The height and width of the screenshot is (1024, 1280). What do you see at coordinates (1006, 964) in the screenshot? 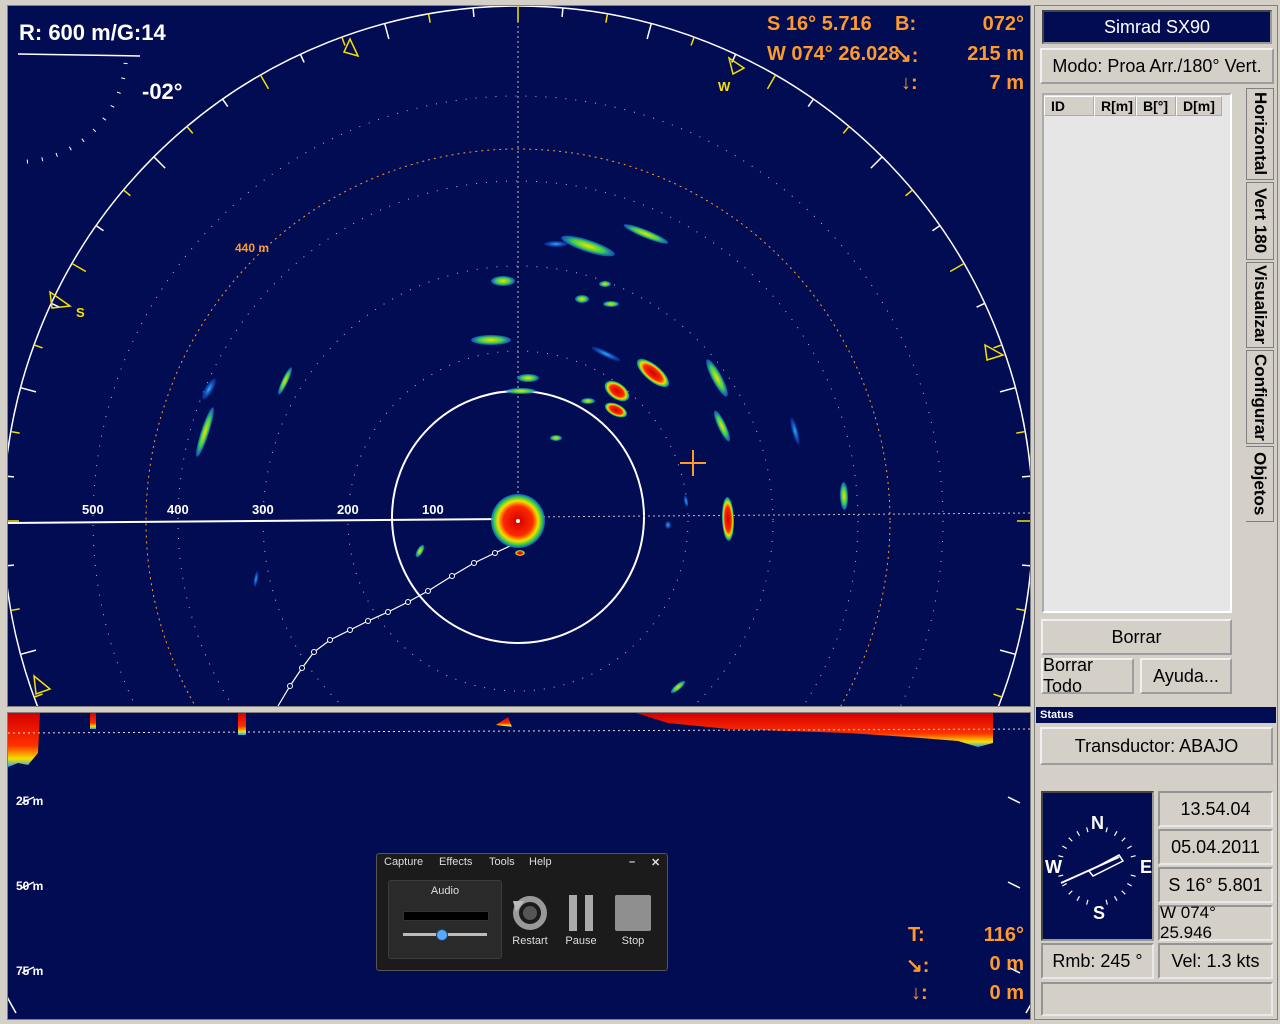
I see `vslant-value: 0 m` at bounding box center [1006, 964].